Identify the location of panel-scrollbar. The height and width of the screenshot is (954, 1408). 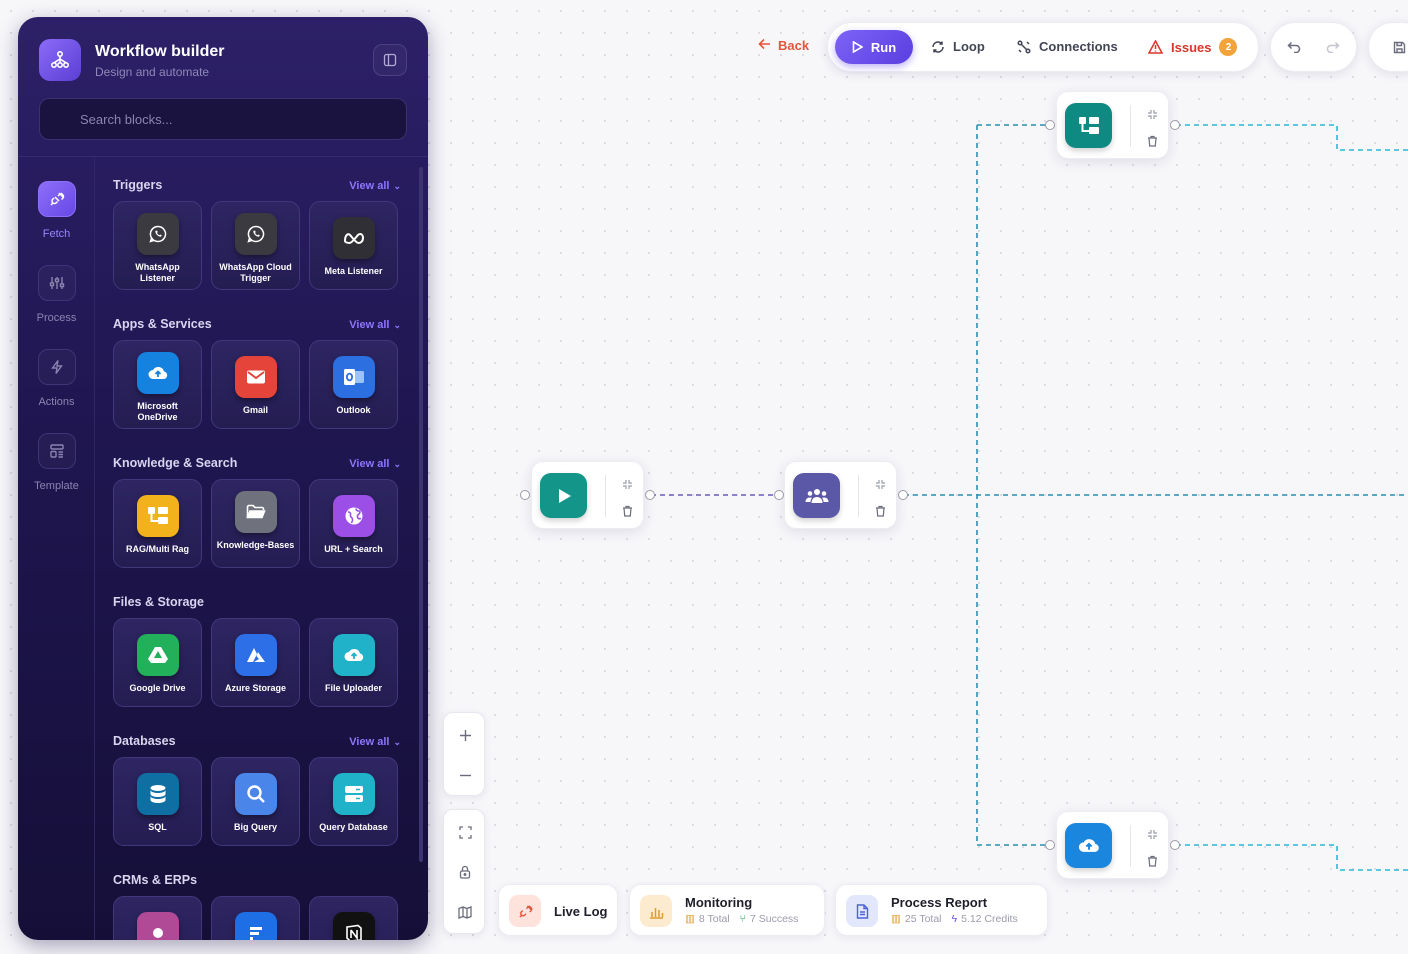
(421, 514).